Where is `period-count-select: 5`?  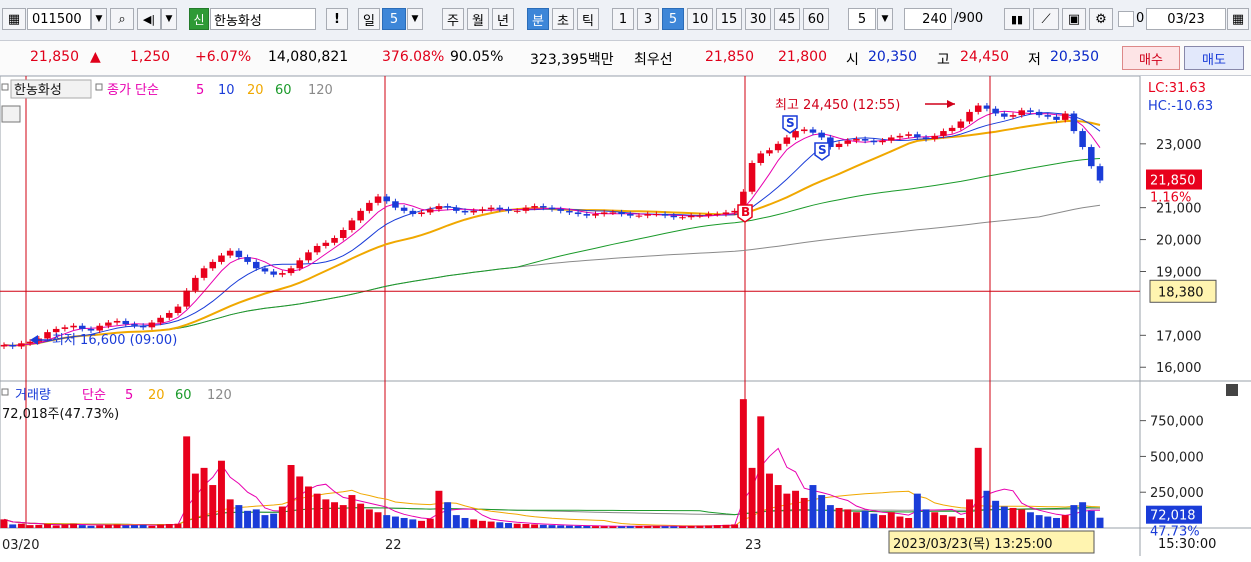
period-count-select: 5 is located at coordinates (394, 19).